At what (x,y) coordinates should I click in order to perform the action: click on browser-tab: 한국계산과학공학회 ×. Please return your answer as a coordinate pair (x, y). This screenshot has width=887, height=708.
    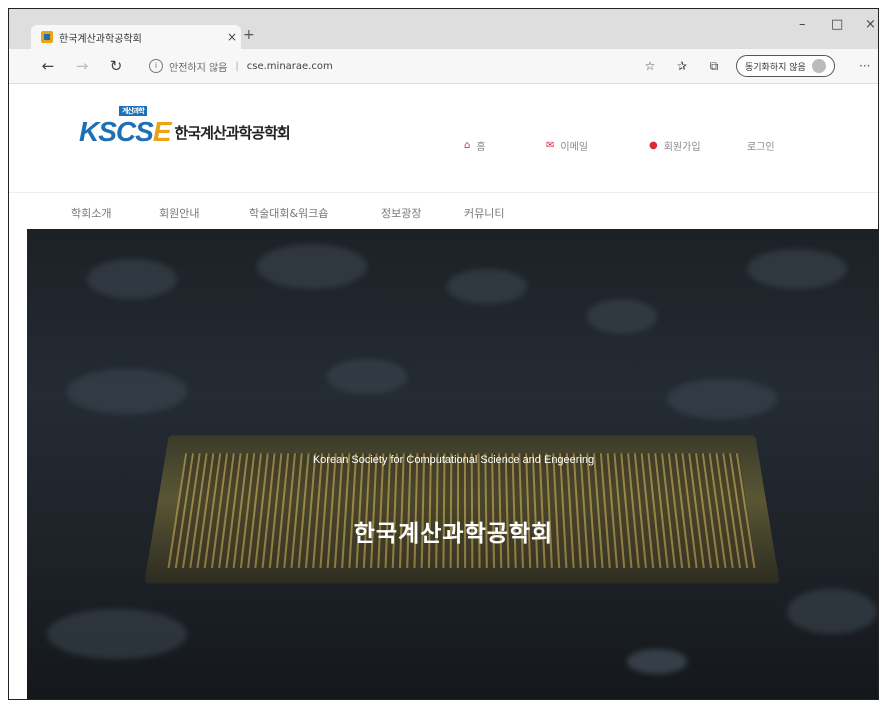
    Looking at the image, I should click on (136, 37).